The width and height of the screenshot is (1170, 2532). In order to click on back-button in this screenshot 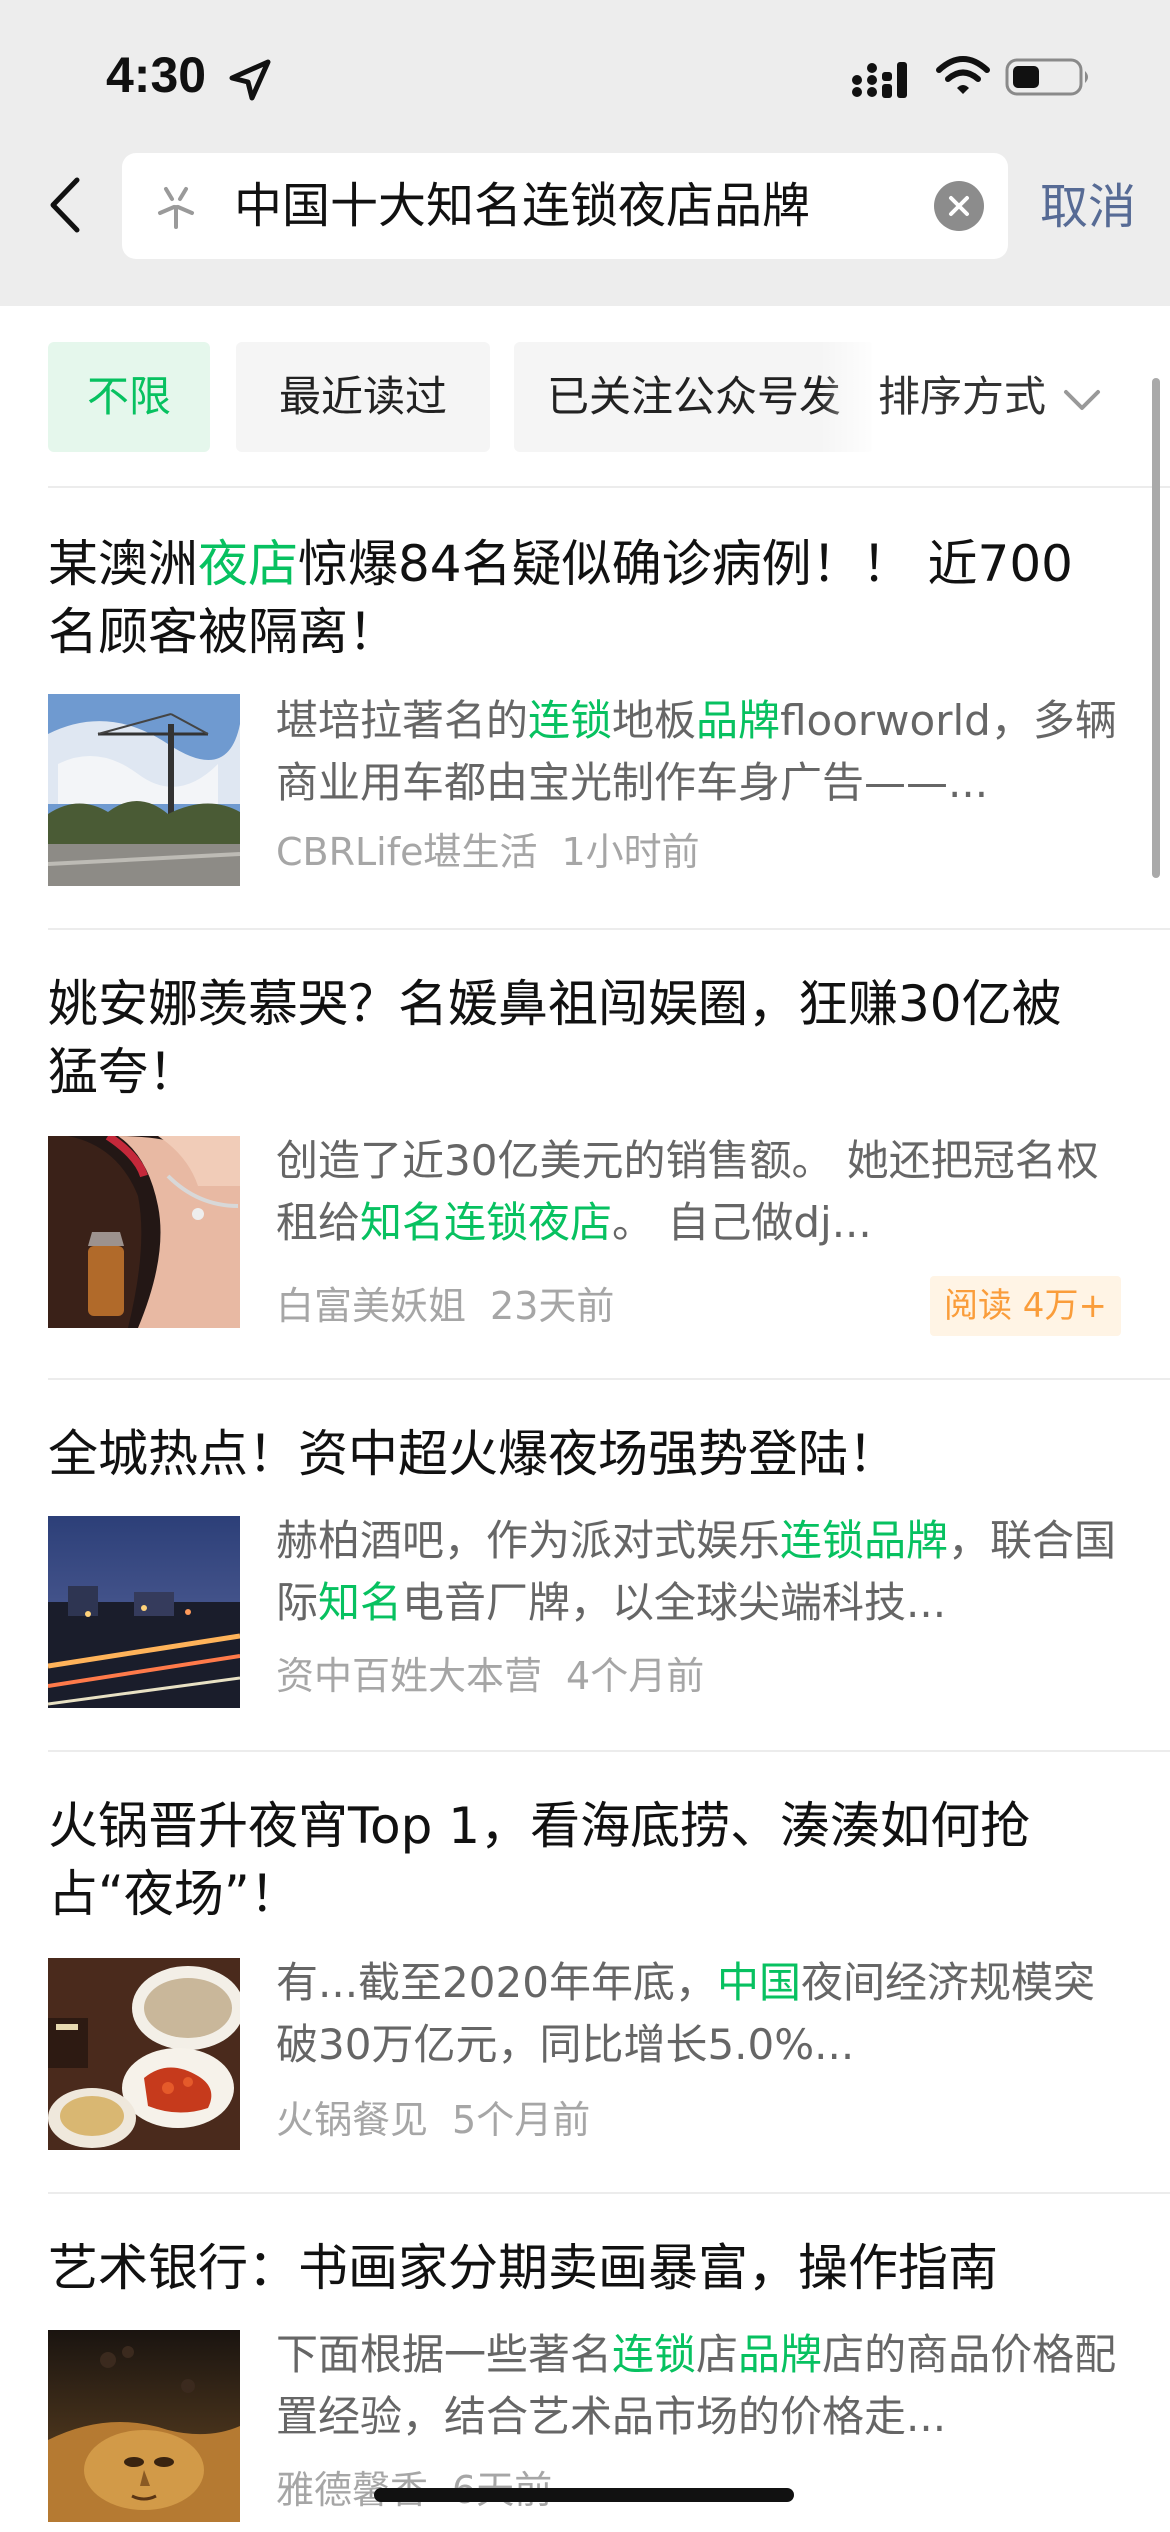, I will do `click(64, 205)`.